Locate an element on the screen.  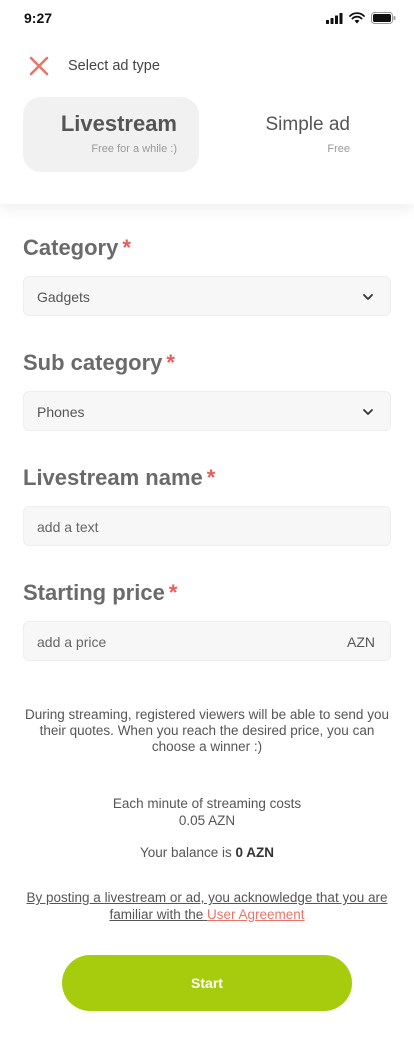
close-icon is located at coordinates (39, 66).